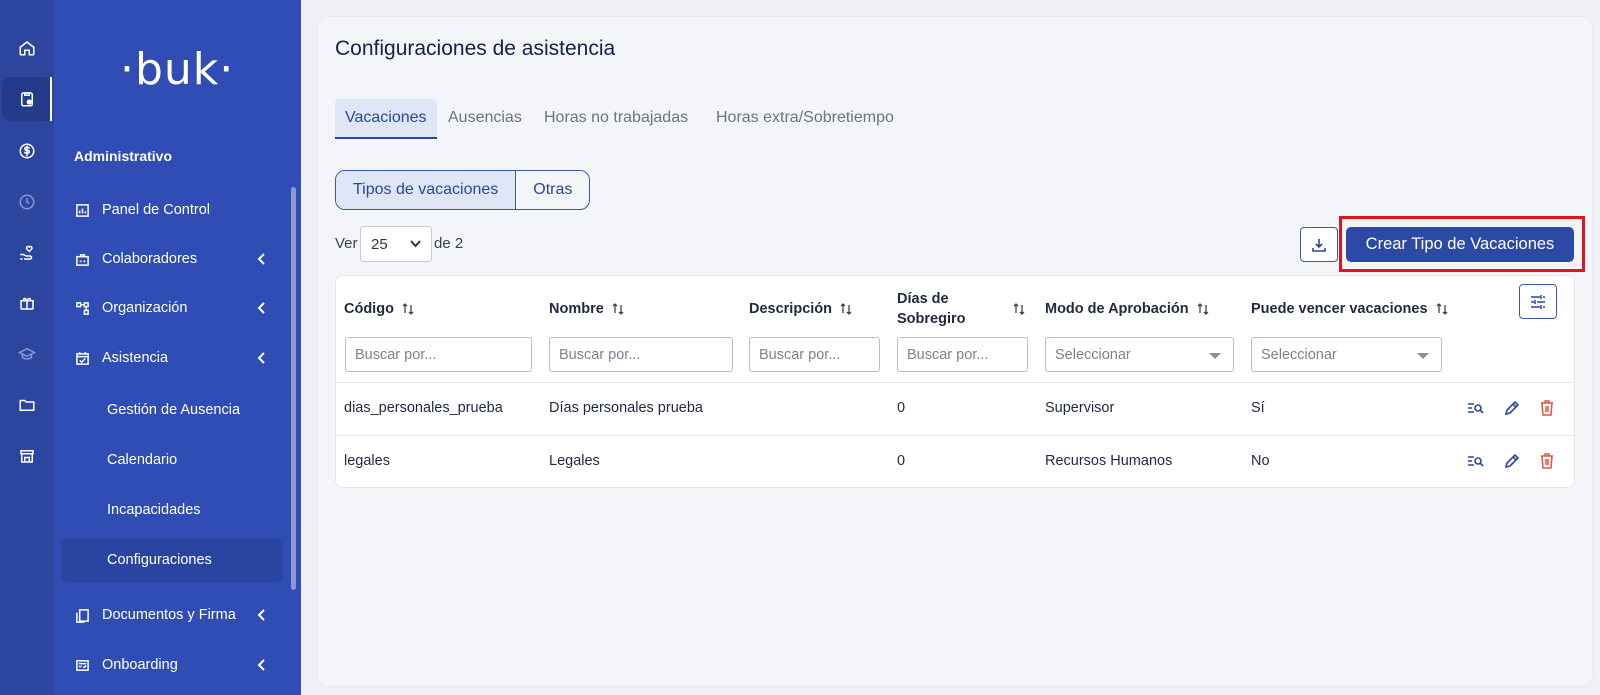 The width and height of the screenshot is (1600, 695). Describe the element at coordinates (1258, 408) in the screenshot. I see `cell-puede-vencer: Sí` at that location.